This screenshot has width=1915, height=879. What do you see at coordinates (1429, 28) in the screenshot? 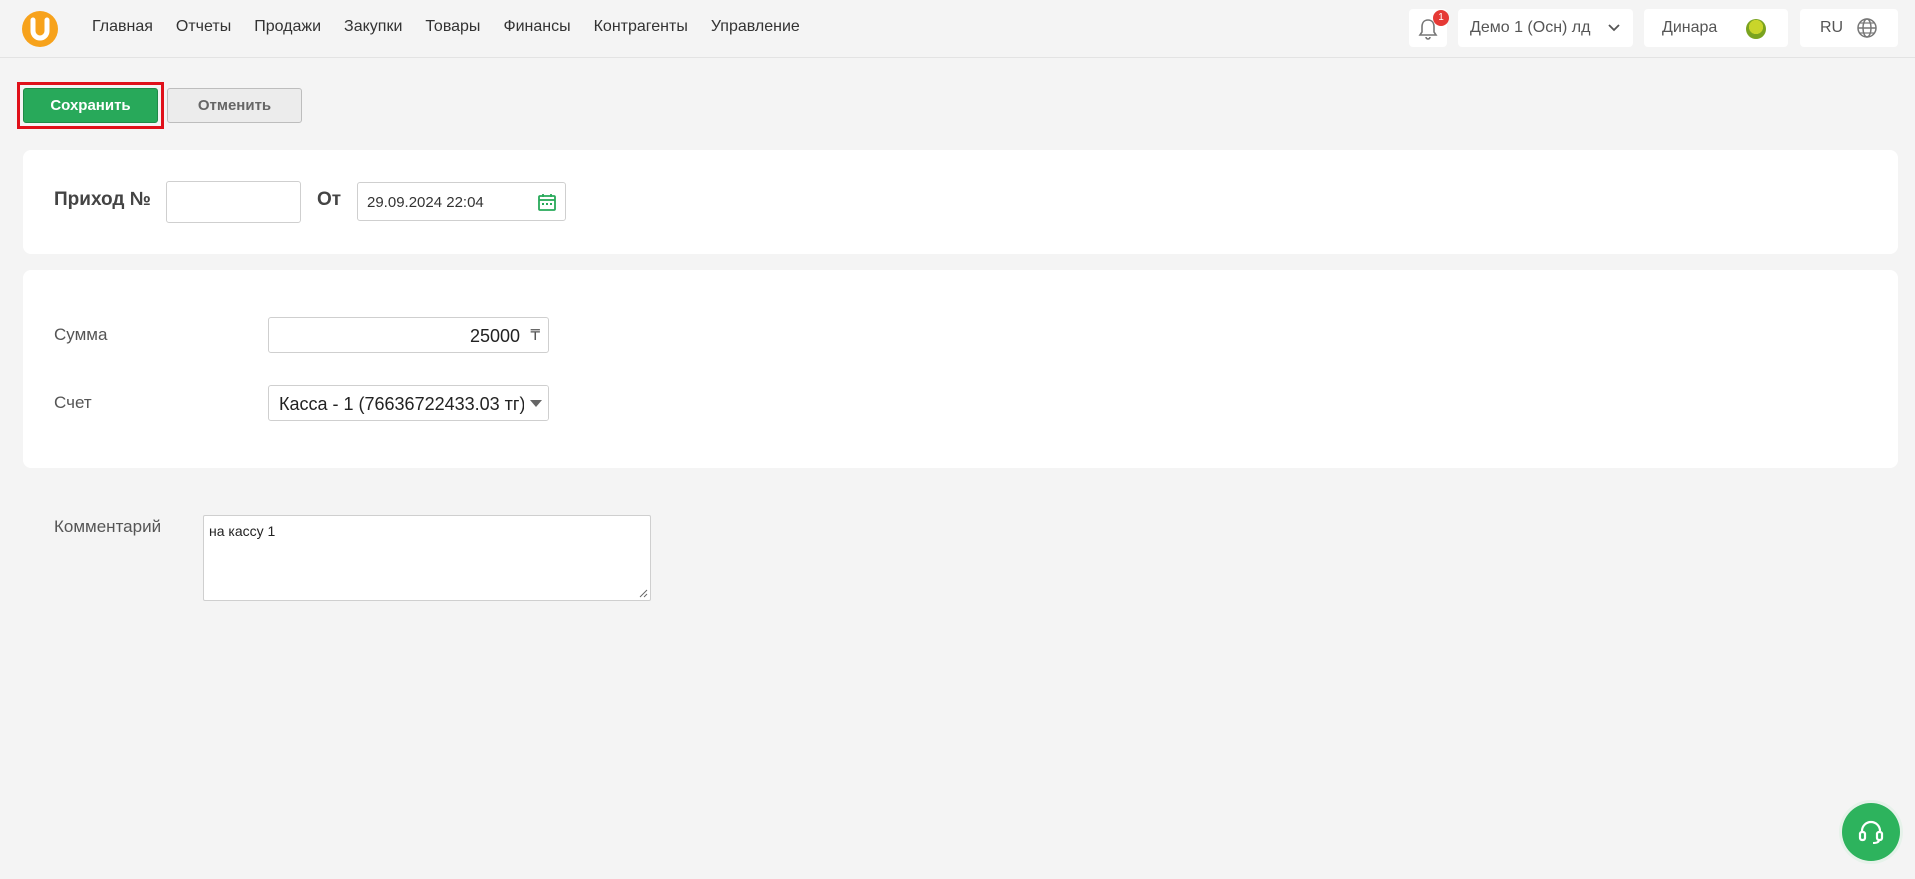
I see `notifications-button: 1` at bounding box center [1429, 28].